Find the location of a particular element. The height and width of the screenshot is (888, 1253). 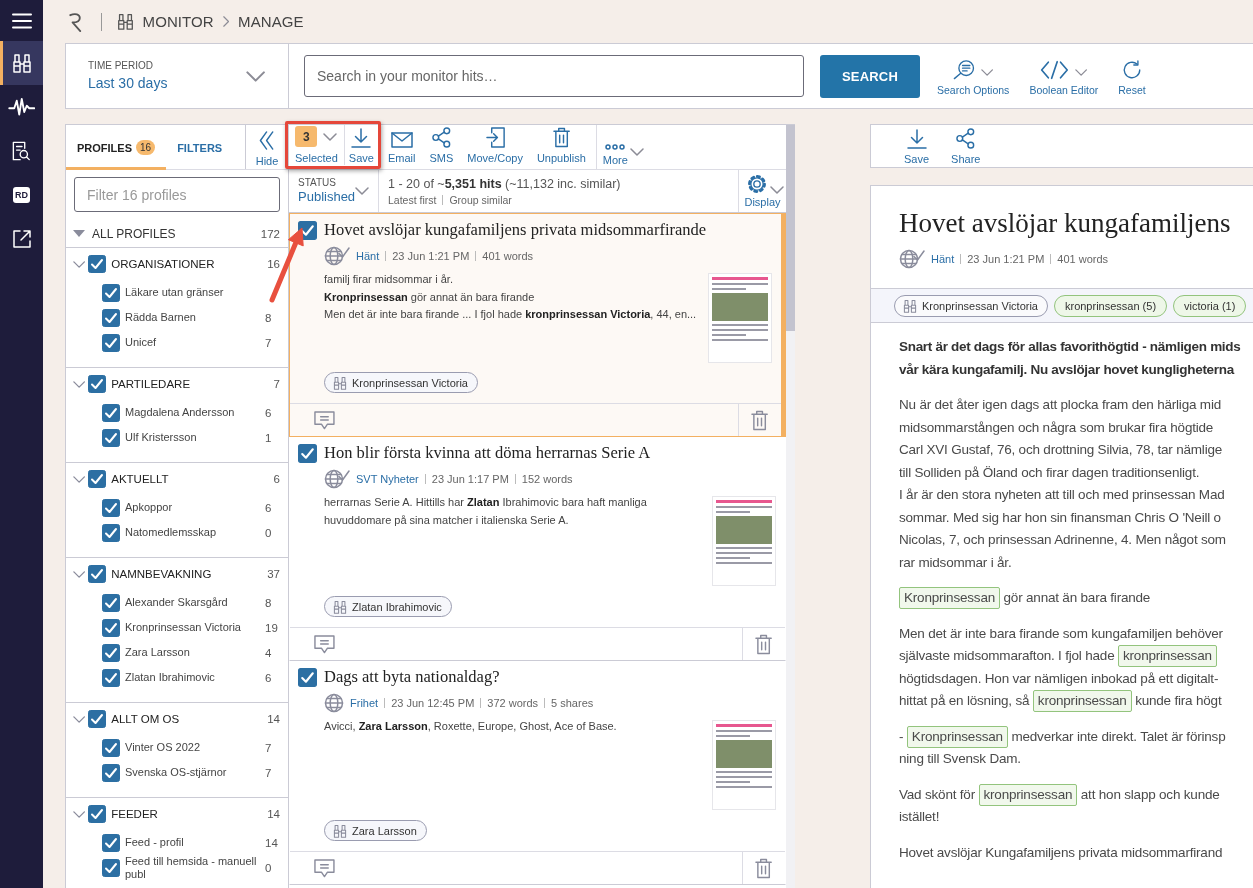

binoculars-icon is located at coordinates (910, 305).